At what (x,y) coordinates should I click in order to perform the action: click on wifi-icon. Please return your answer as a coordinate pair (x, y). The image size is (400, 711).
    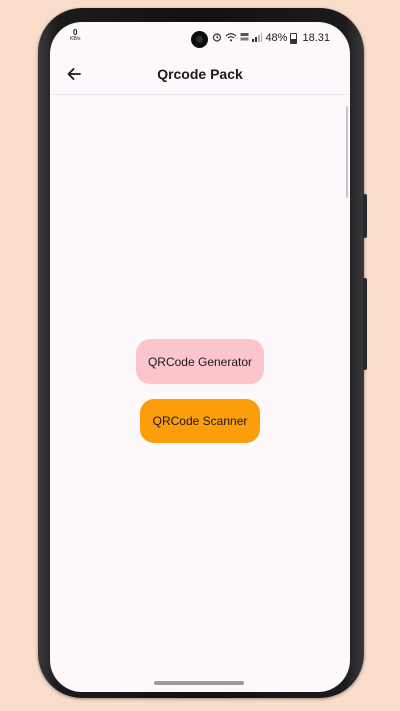
    Looking at the image, I should click on (231, 38).